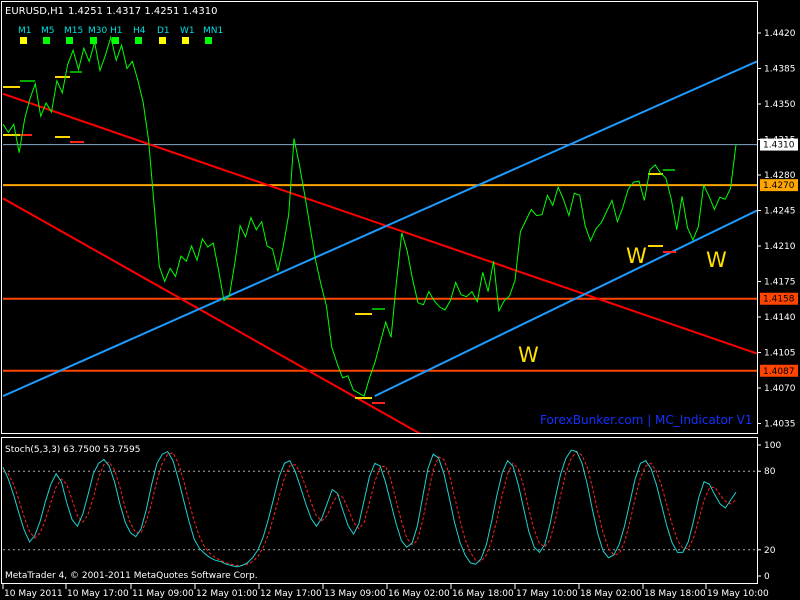  I want to click on timeframe-label-d1: D1, so click(163, 31).